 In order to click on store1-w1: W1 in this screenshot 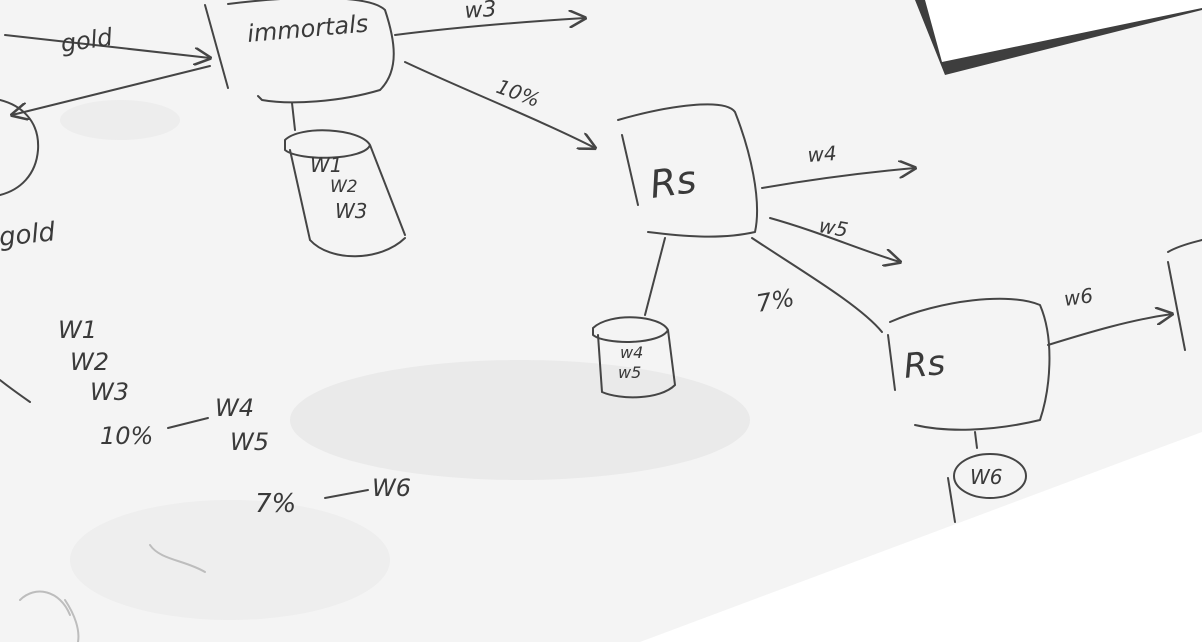, I will do `click(326, 165)`.